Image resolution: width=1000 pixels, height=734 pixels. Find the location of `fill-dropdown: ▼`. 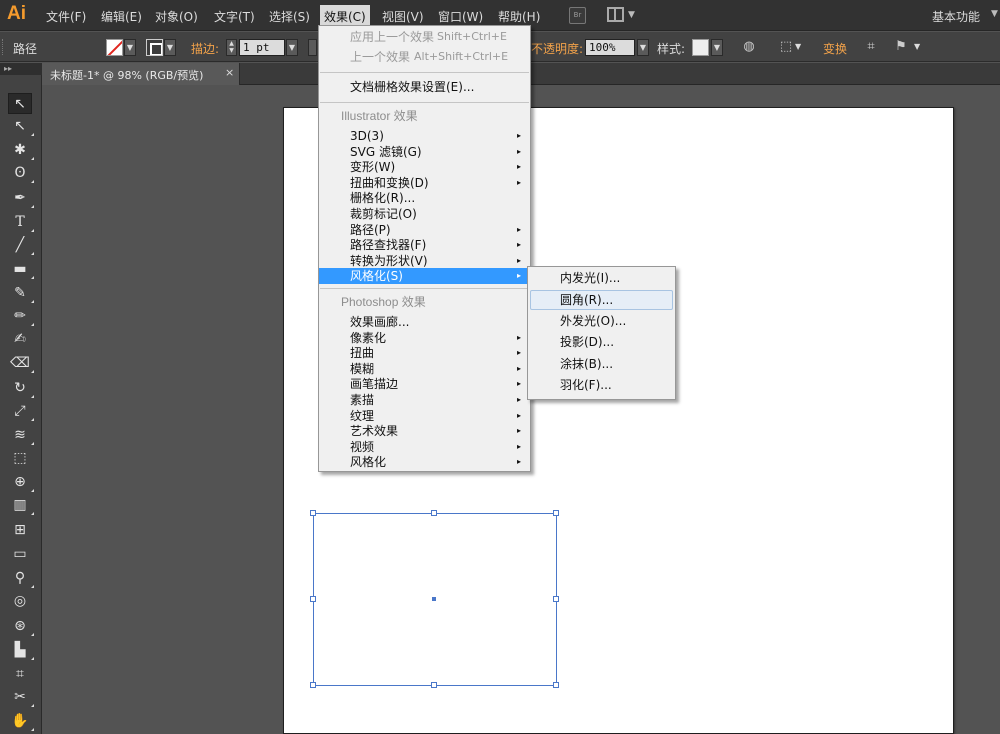

fill-dropdown: ▼ is located at coordinates (130, 47).